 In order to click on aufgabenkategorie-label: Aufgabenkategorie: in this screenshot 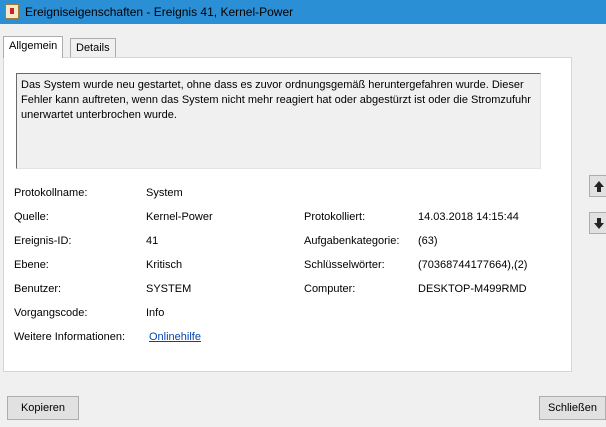, I will do `click(352, 241)`.